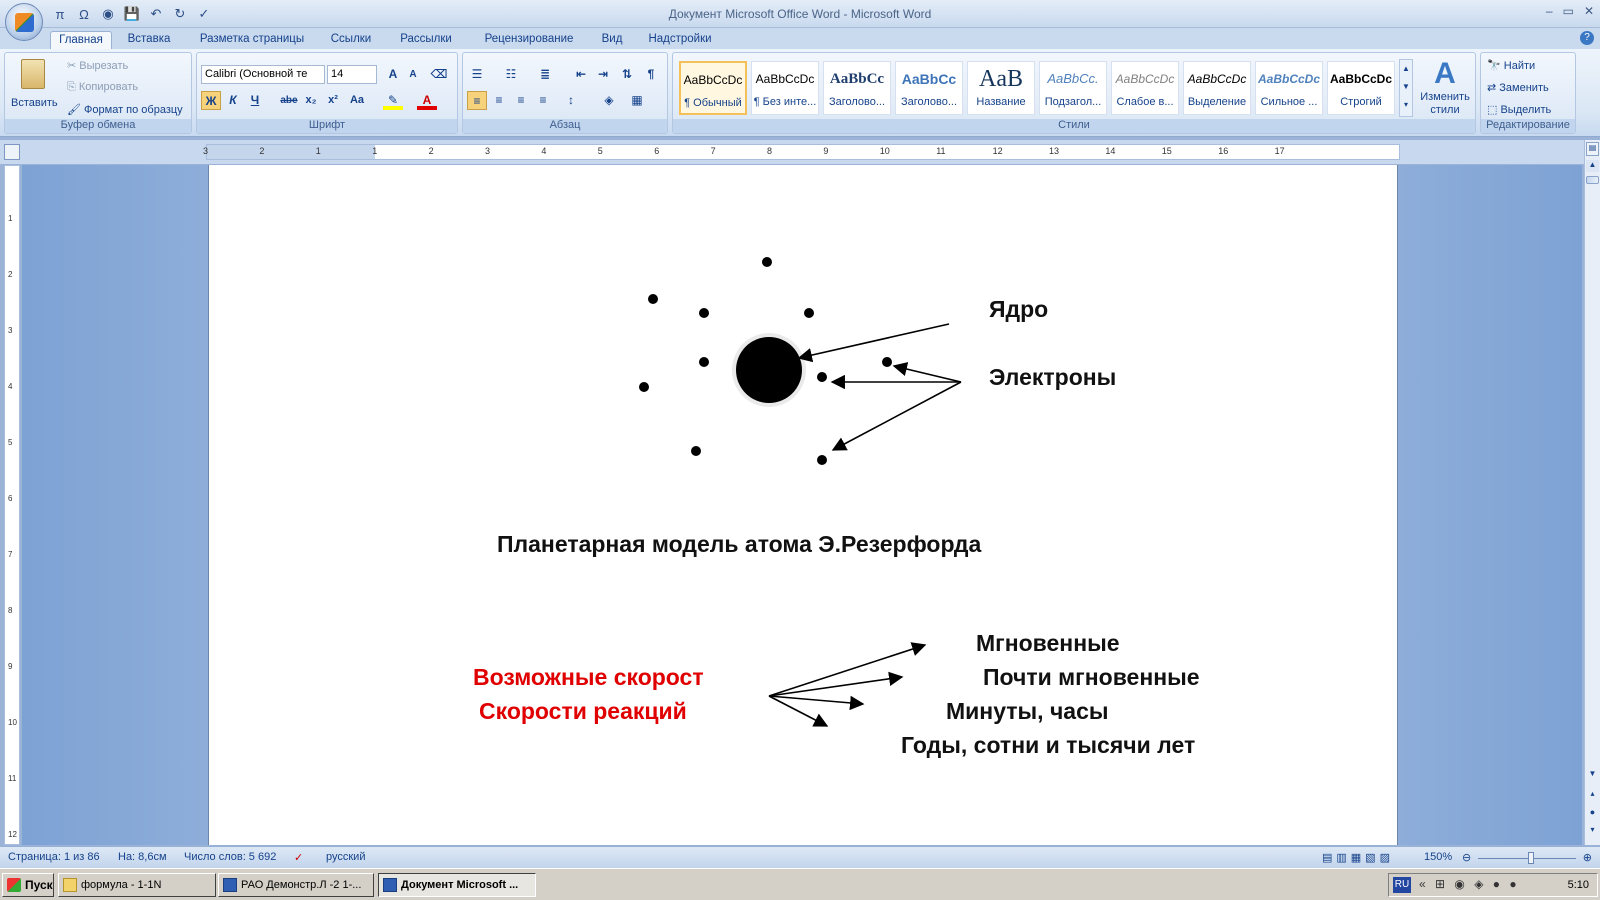  Describe the element at coordinates (1519, 109) in the screenshot. I see `select-button: ⬚ Выделить` at that location.